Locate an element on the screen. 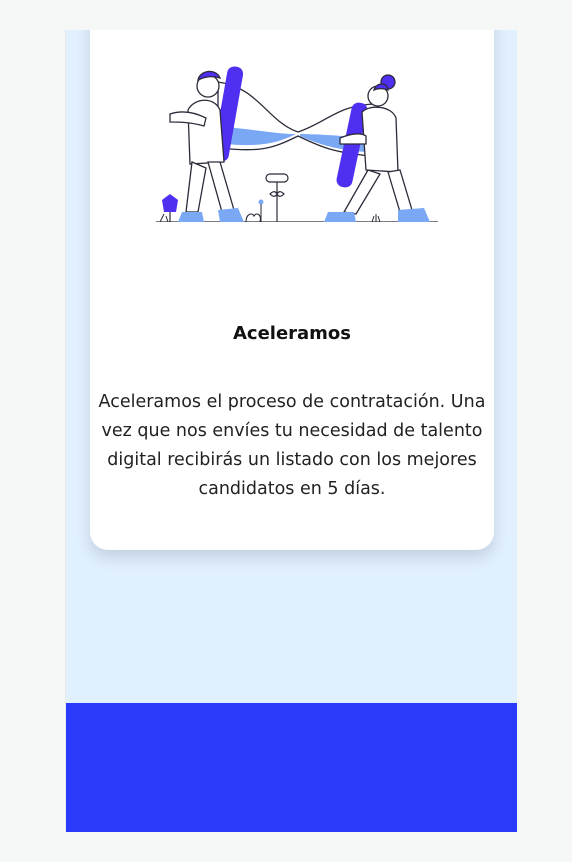 This screenshot has height=862, width=572. grass-right is located at coordinates (376, 218).